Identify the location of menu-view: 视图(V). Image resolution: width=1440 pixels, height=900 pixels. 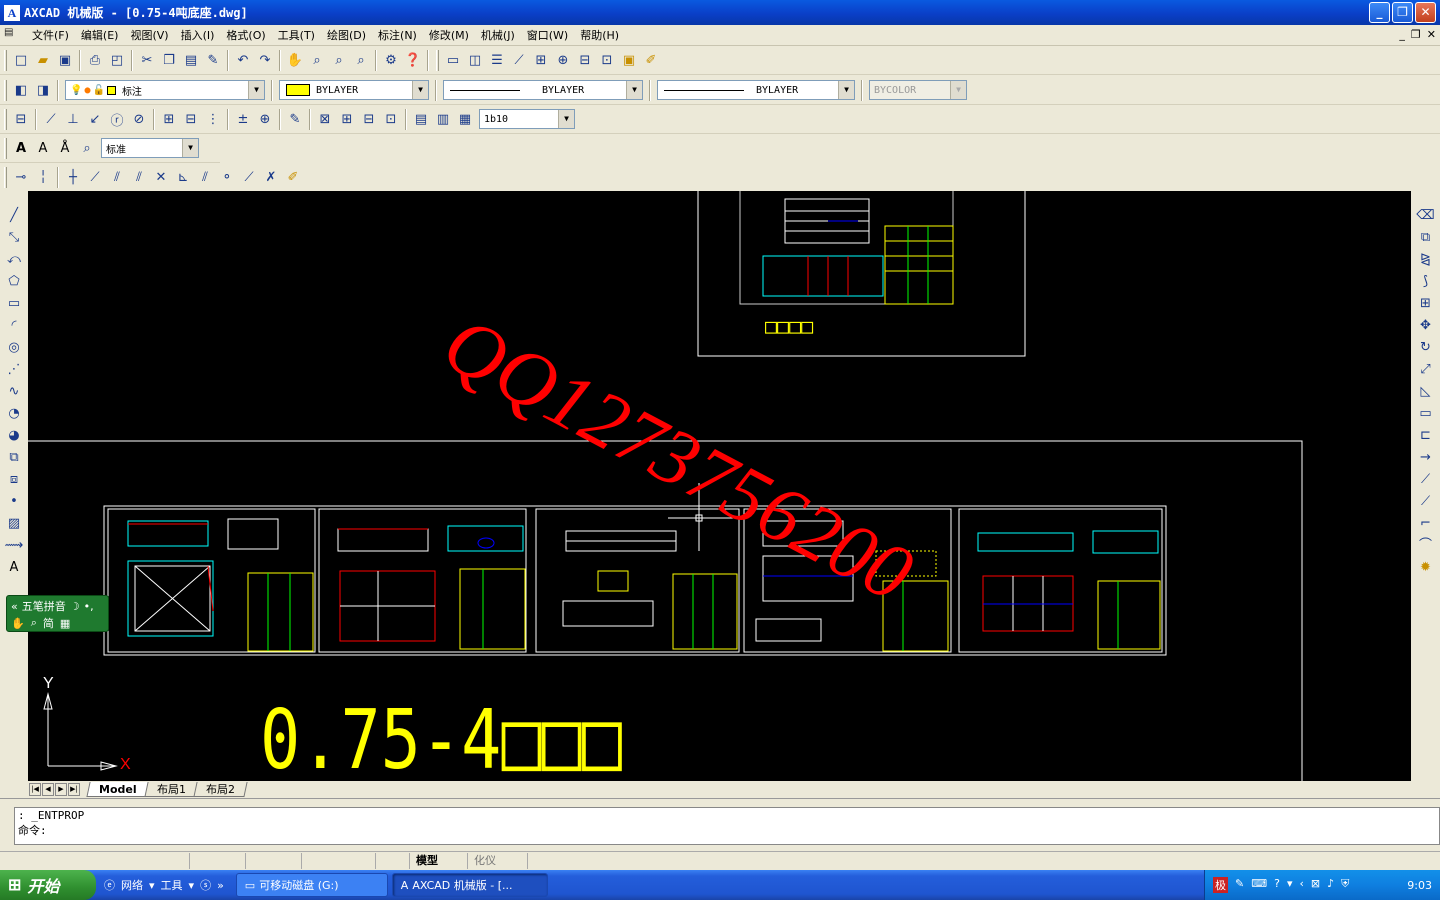
(149, 35).